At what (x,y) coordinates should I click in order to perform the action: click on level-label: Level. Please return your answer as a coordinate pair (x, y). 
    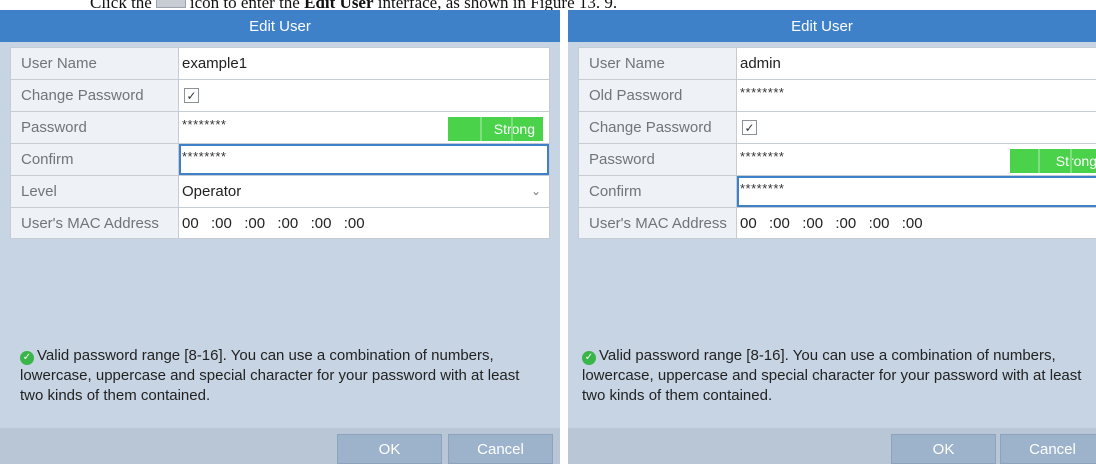
    Looking at the image, I should click on (95, 191).